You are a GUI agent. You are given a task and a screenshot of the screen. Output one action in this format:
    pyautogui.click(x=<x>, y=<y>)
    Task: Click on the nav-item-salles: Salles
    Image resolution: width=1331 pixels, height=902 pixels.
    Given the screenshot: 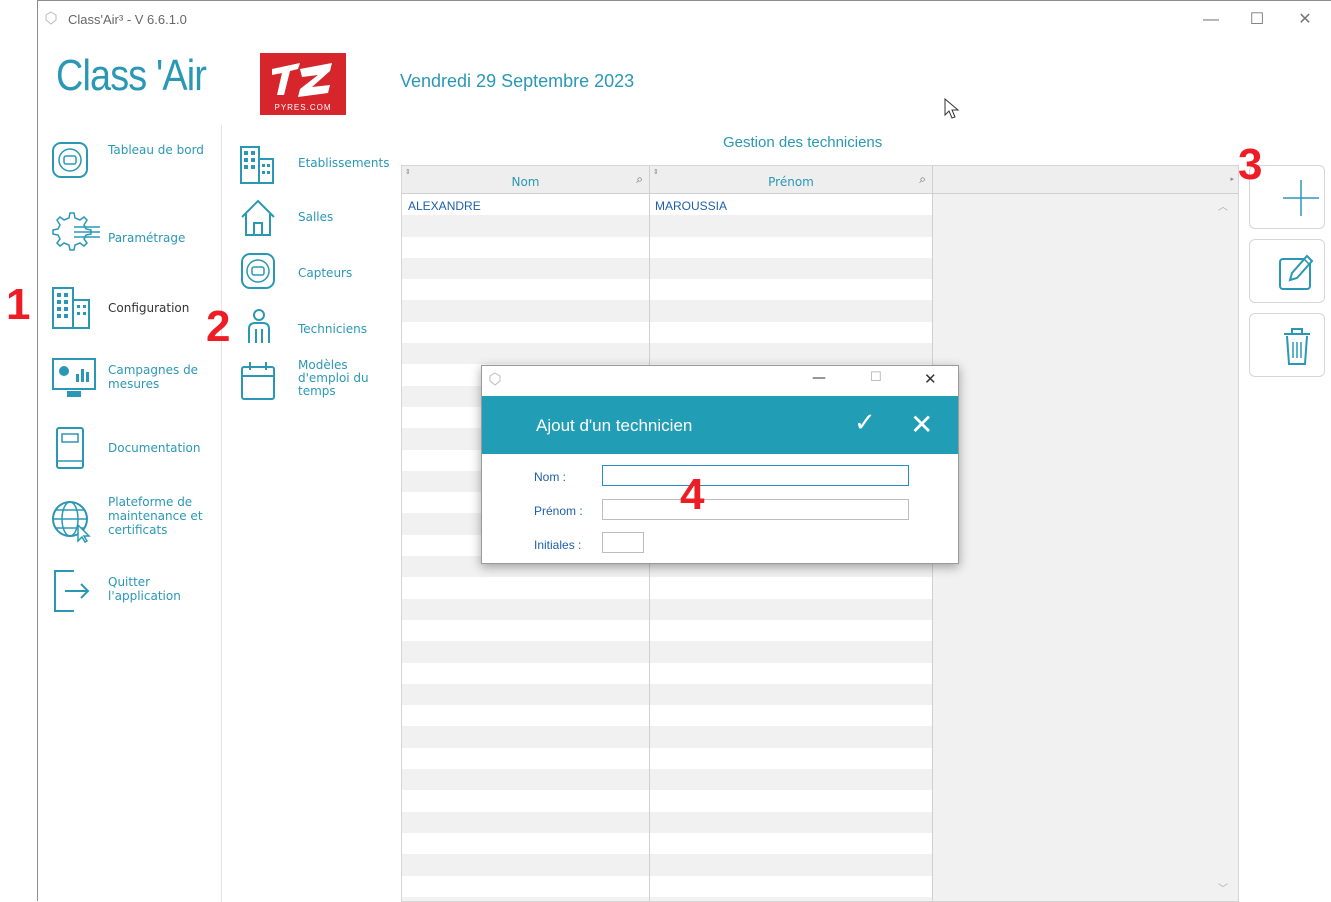 What is the action you would take?
    pyautogui.click(x=319, y=221)
    